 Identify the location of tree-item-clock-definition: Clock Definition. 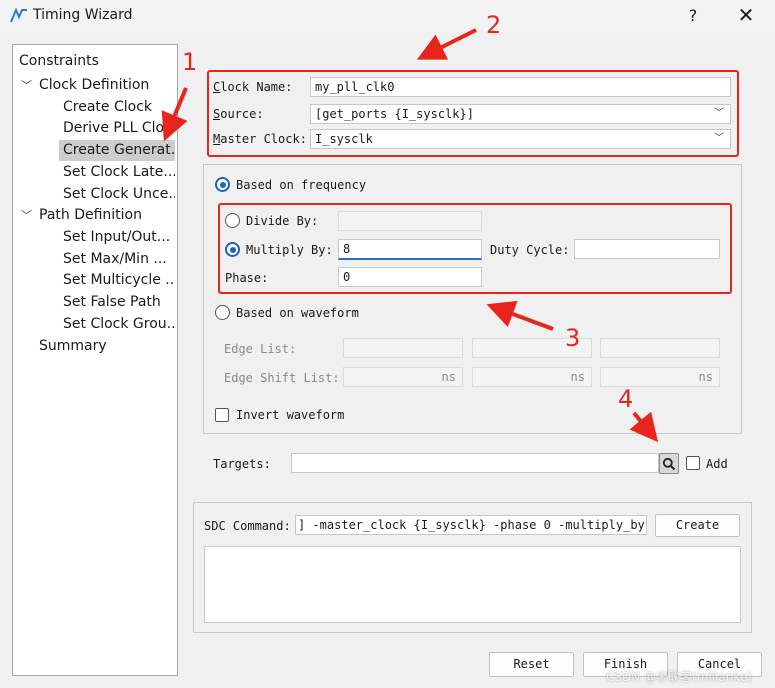
(94, 85).